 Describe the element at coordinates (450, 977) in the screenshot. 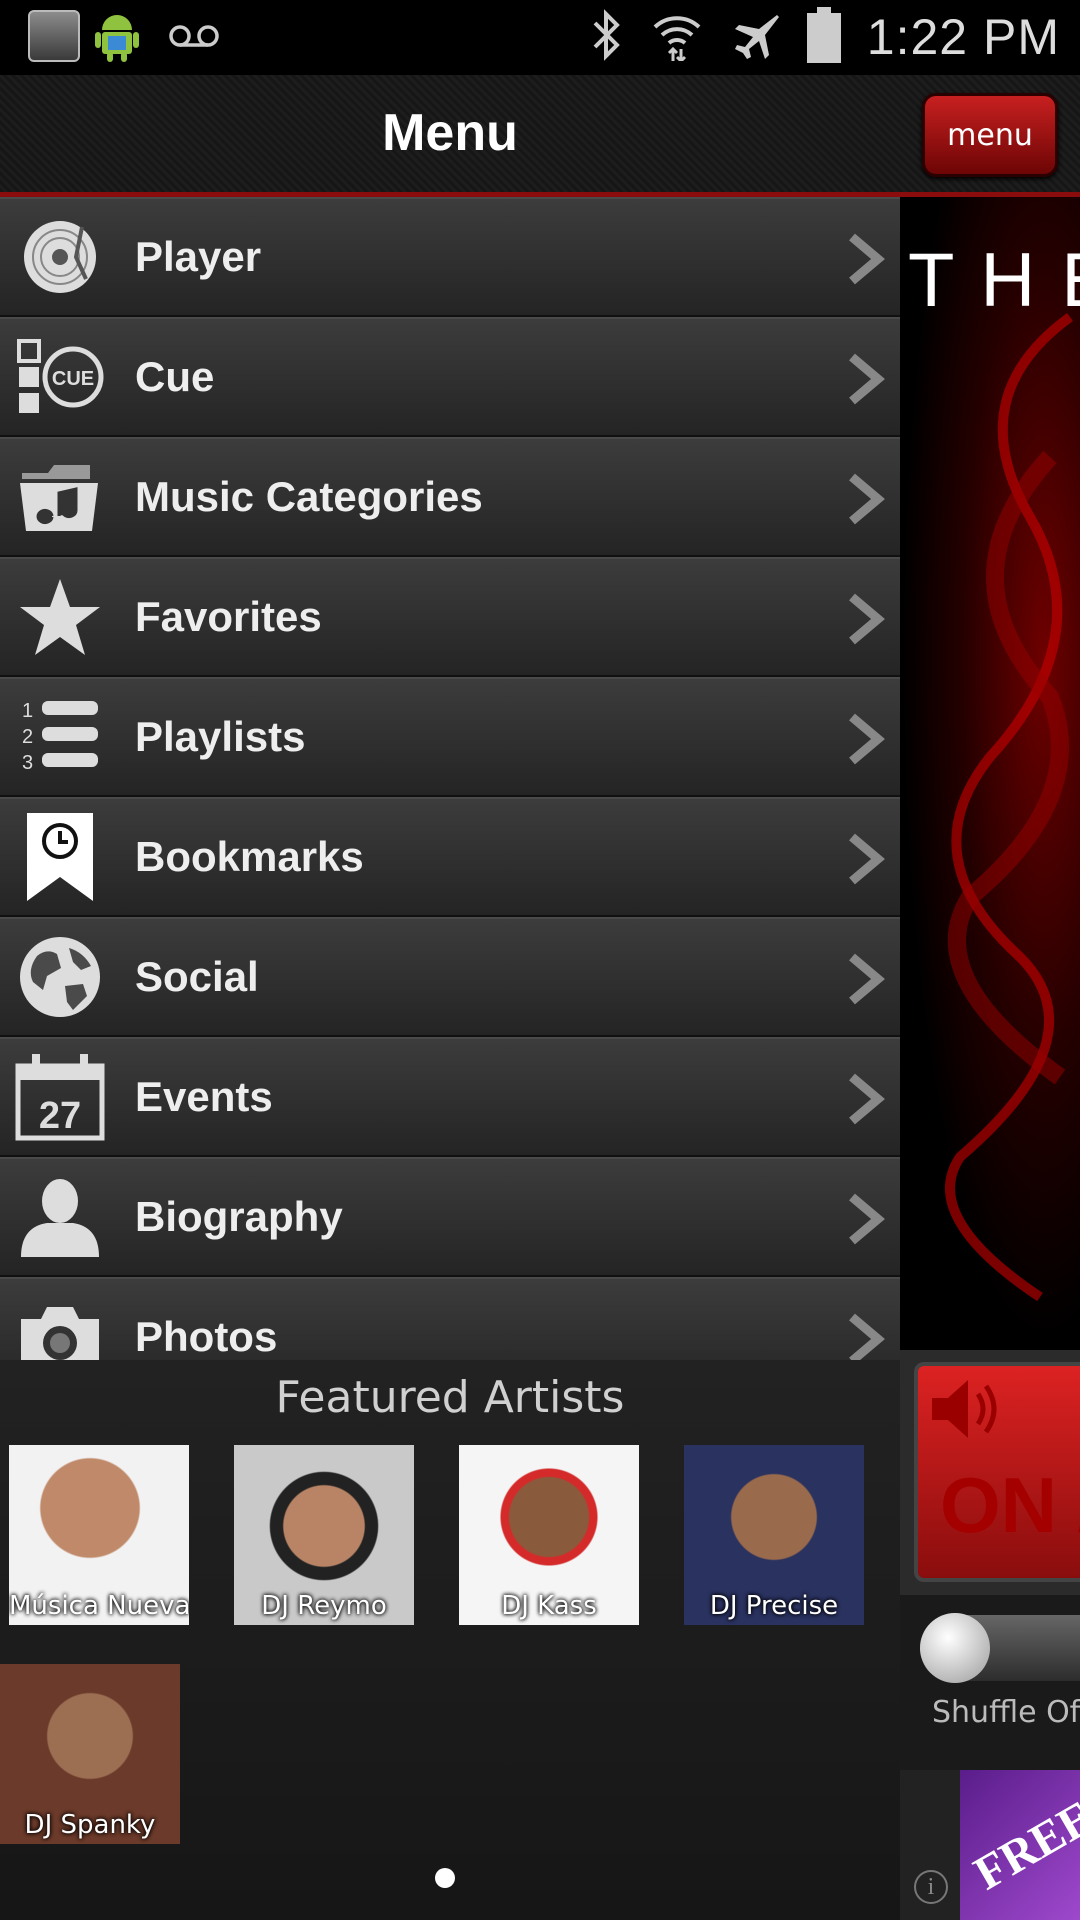

I see `menu-item-social: Social` at that location.